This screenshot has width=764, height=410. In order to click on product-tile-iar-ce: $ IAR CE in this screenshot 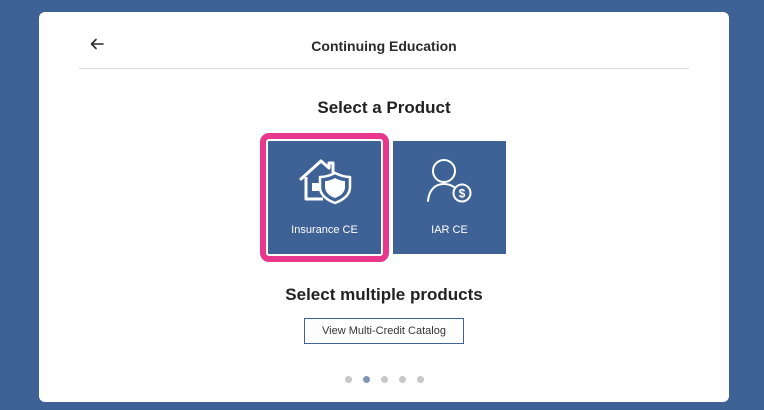, I will do `click(449, 197)`.